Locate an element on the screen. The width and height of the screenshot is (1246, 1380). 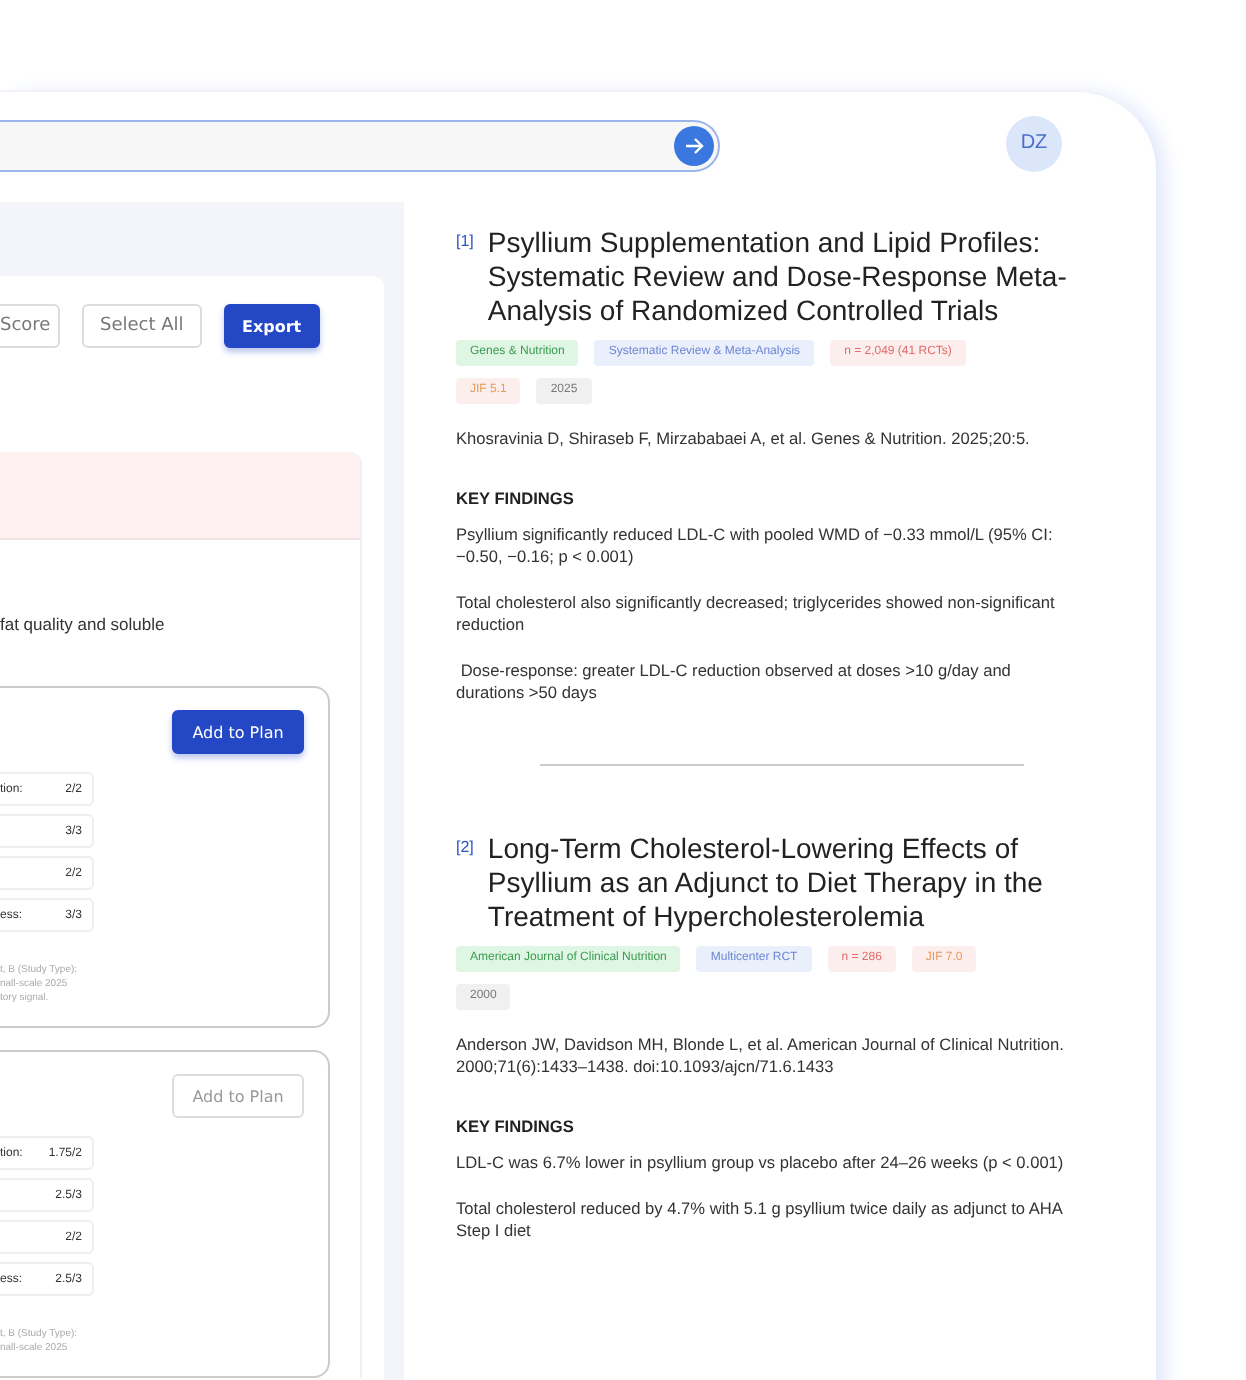
user-avatar: DZ is located at coordinates (1034, 143).